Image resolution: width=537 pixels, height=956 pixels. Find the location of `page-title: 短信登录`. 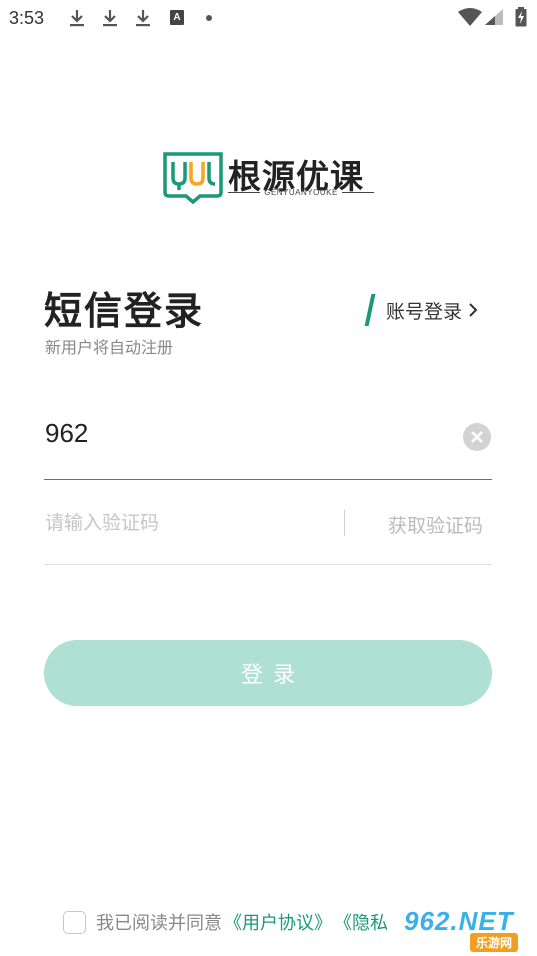

page-title: 短信登录 is located at coordinates (124, 311).